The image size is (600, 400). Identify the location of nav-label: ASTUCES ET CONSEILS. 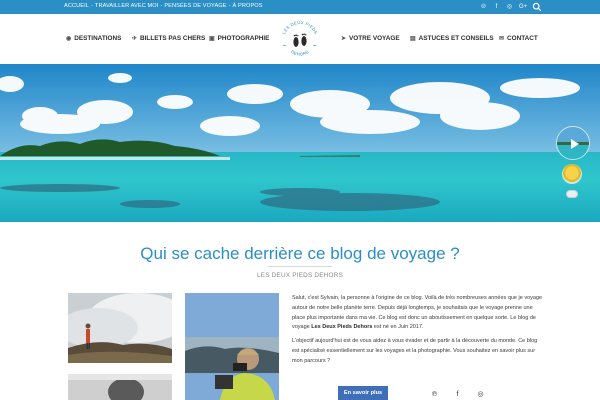
(456, 38).